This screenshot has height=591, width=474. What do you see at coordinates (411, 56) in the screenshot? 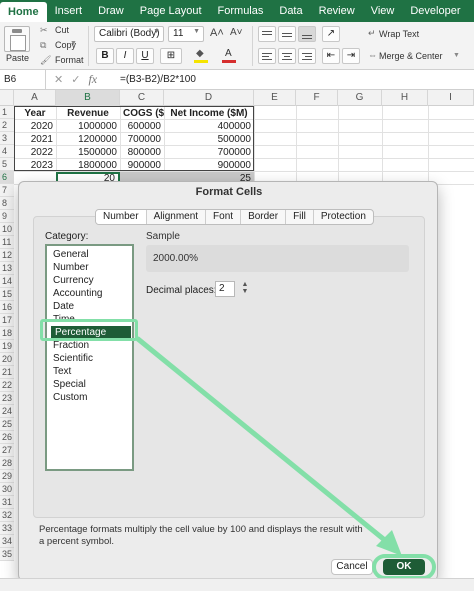
I see `merge-center-label: Merge & Center` at bounding box center [411, 56].